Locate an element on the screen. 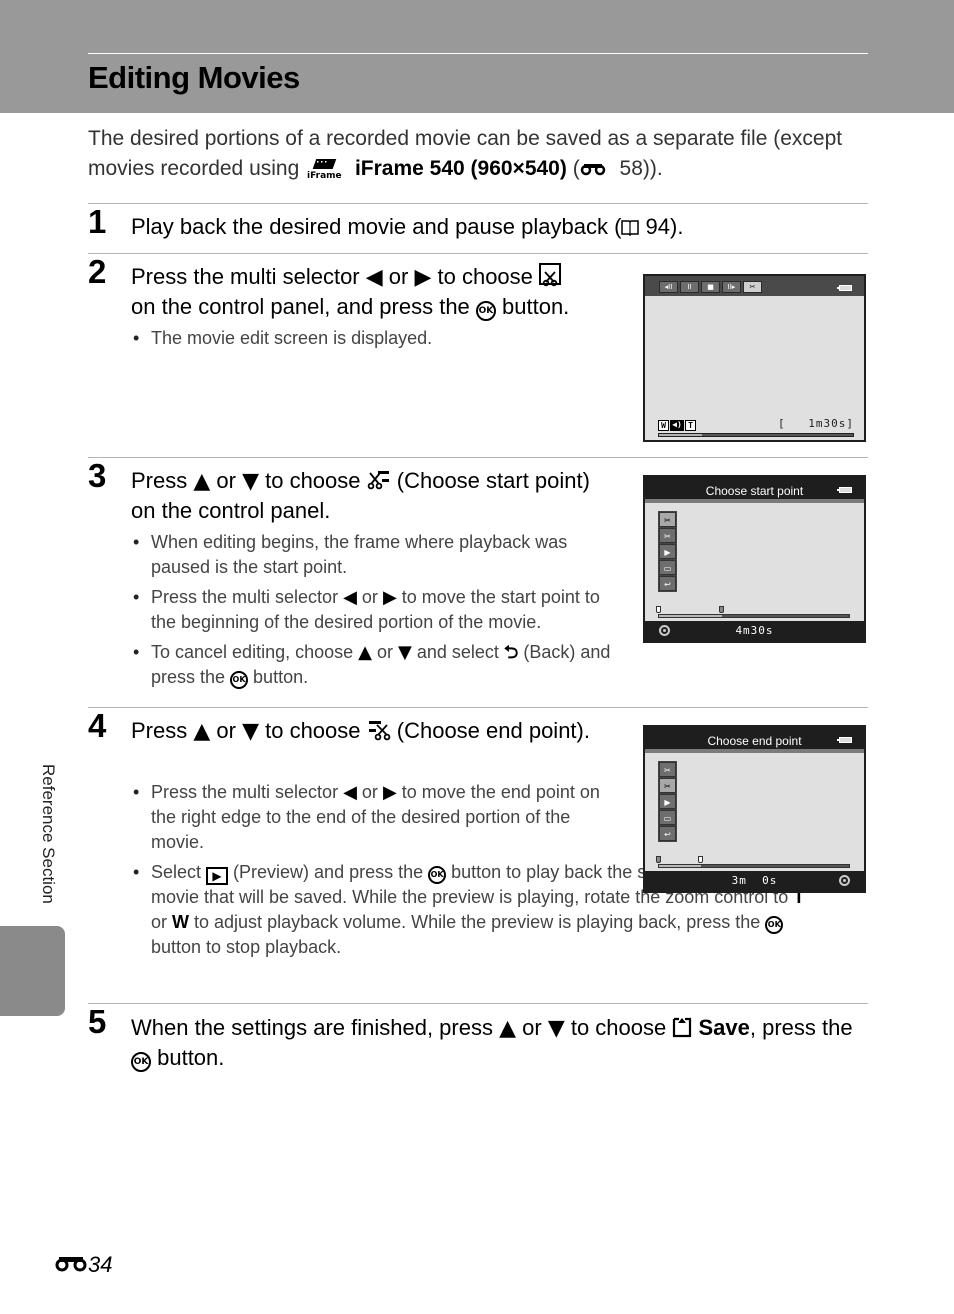 The height and width of the screenshot is (1314, 954). screen-title-bar: Choose start point is located at coordinates (754, 490).